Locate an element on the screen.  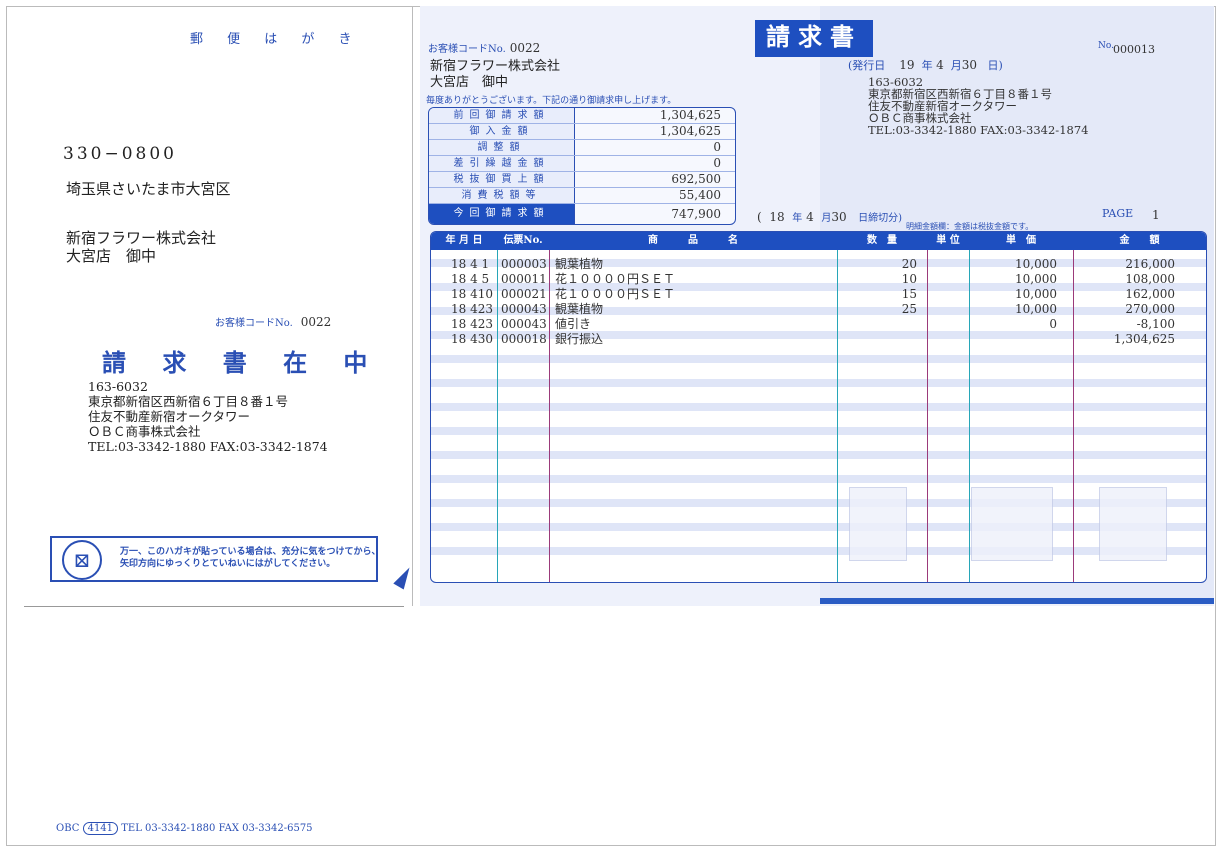
period-open: ( is located at coordinates (759, 217).